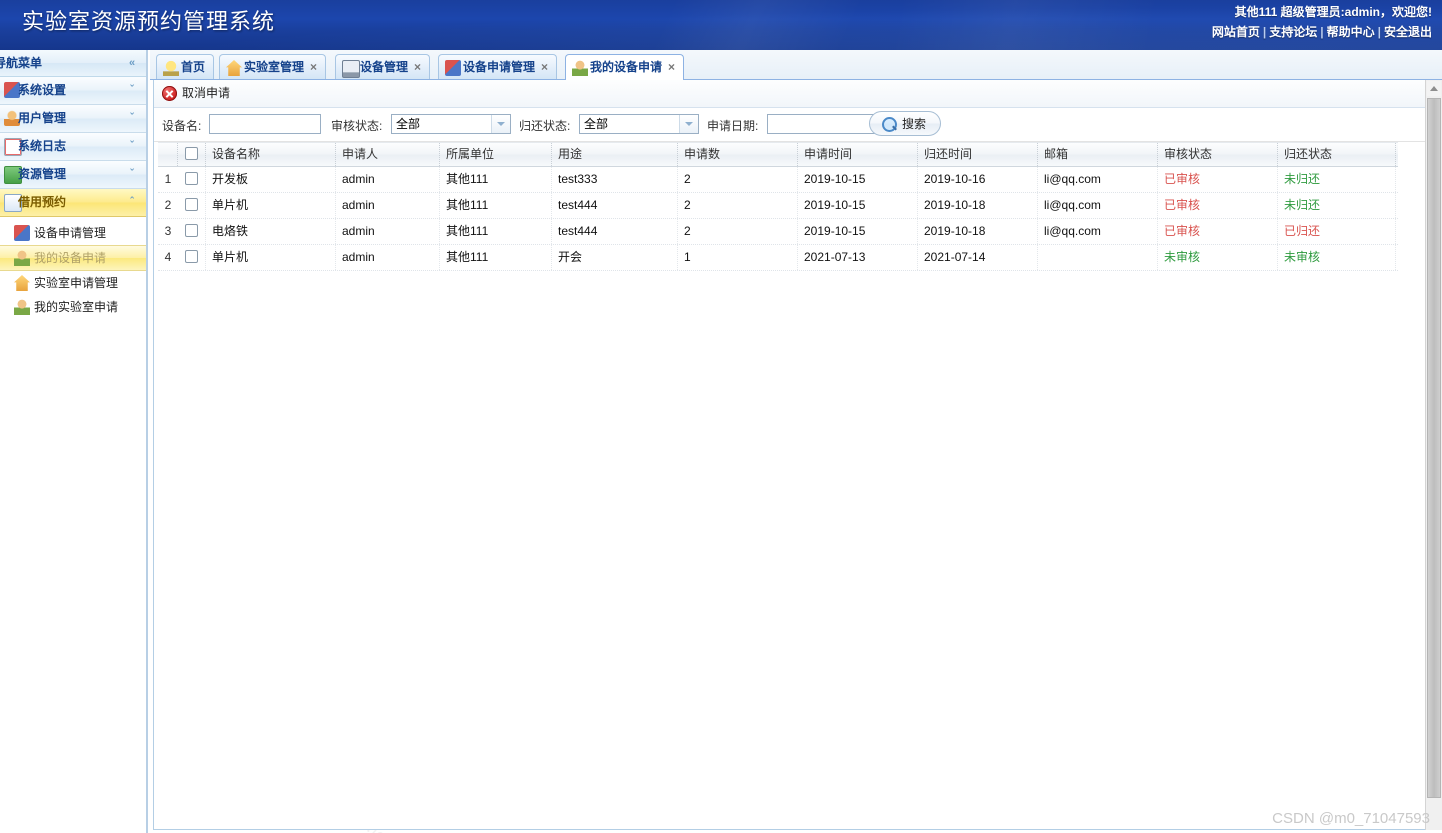 The image size is (1442, 833). I want to click on cell-return-time: 2019-10-18, so click(978, 231).